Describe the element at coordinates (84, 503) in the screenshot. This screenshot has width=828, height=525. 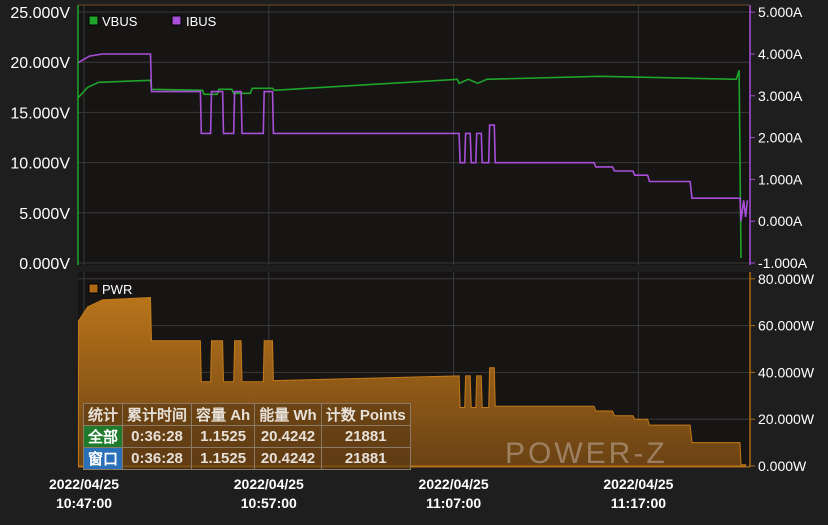
I see `x-tick-time: 10:47:00` at that location.